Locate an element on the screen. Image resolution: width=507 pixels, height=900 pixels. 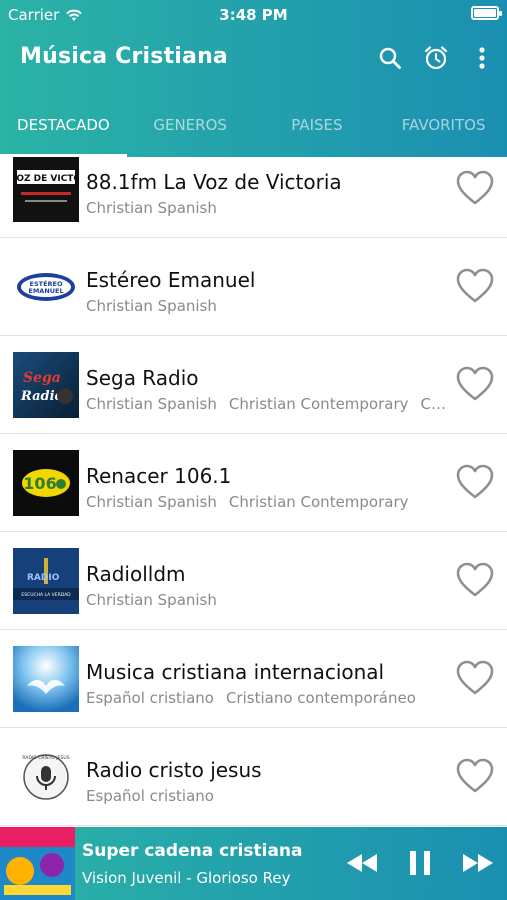
station-genres: Christian Spanish Christian Contemporary is located at coordinates (266, 502).